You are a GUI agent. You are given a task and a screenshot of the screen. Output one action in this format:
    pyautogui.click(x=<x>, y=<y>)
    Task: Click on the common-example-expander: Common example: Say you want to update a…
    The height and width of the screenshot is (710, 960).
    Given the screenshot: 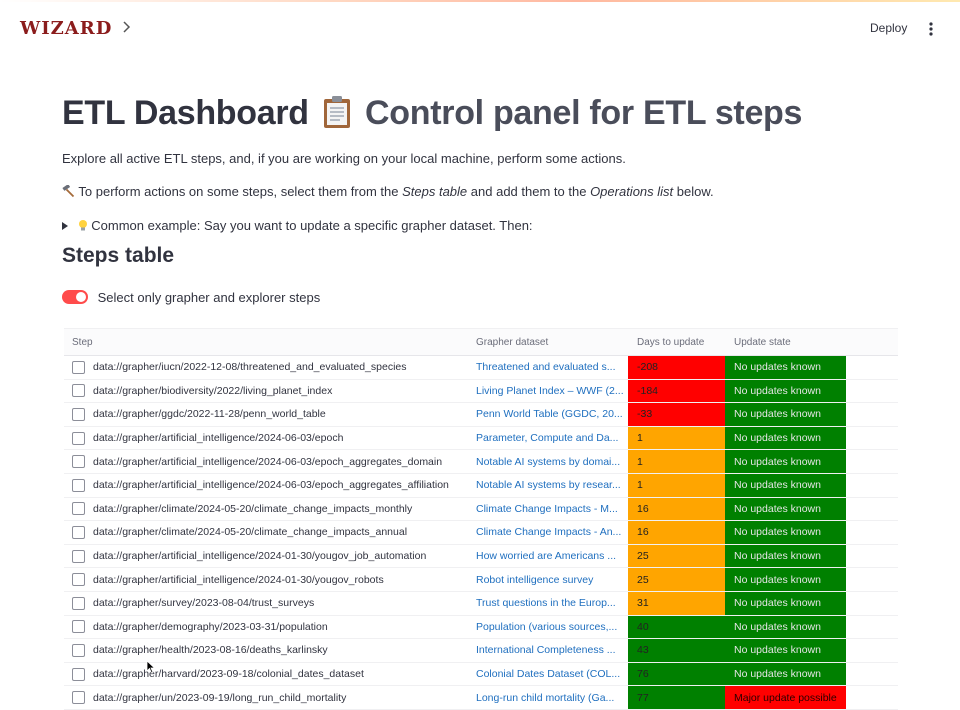 What is the action you would take?
    pyautogui.click(x=297, y=225)
    